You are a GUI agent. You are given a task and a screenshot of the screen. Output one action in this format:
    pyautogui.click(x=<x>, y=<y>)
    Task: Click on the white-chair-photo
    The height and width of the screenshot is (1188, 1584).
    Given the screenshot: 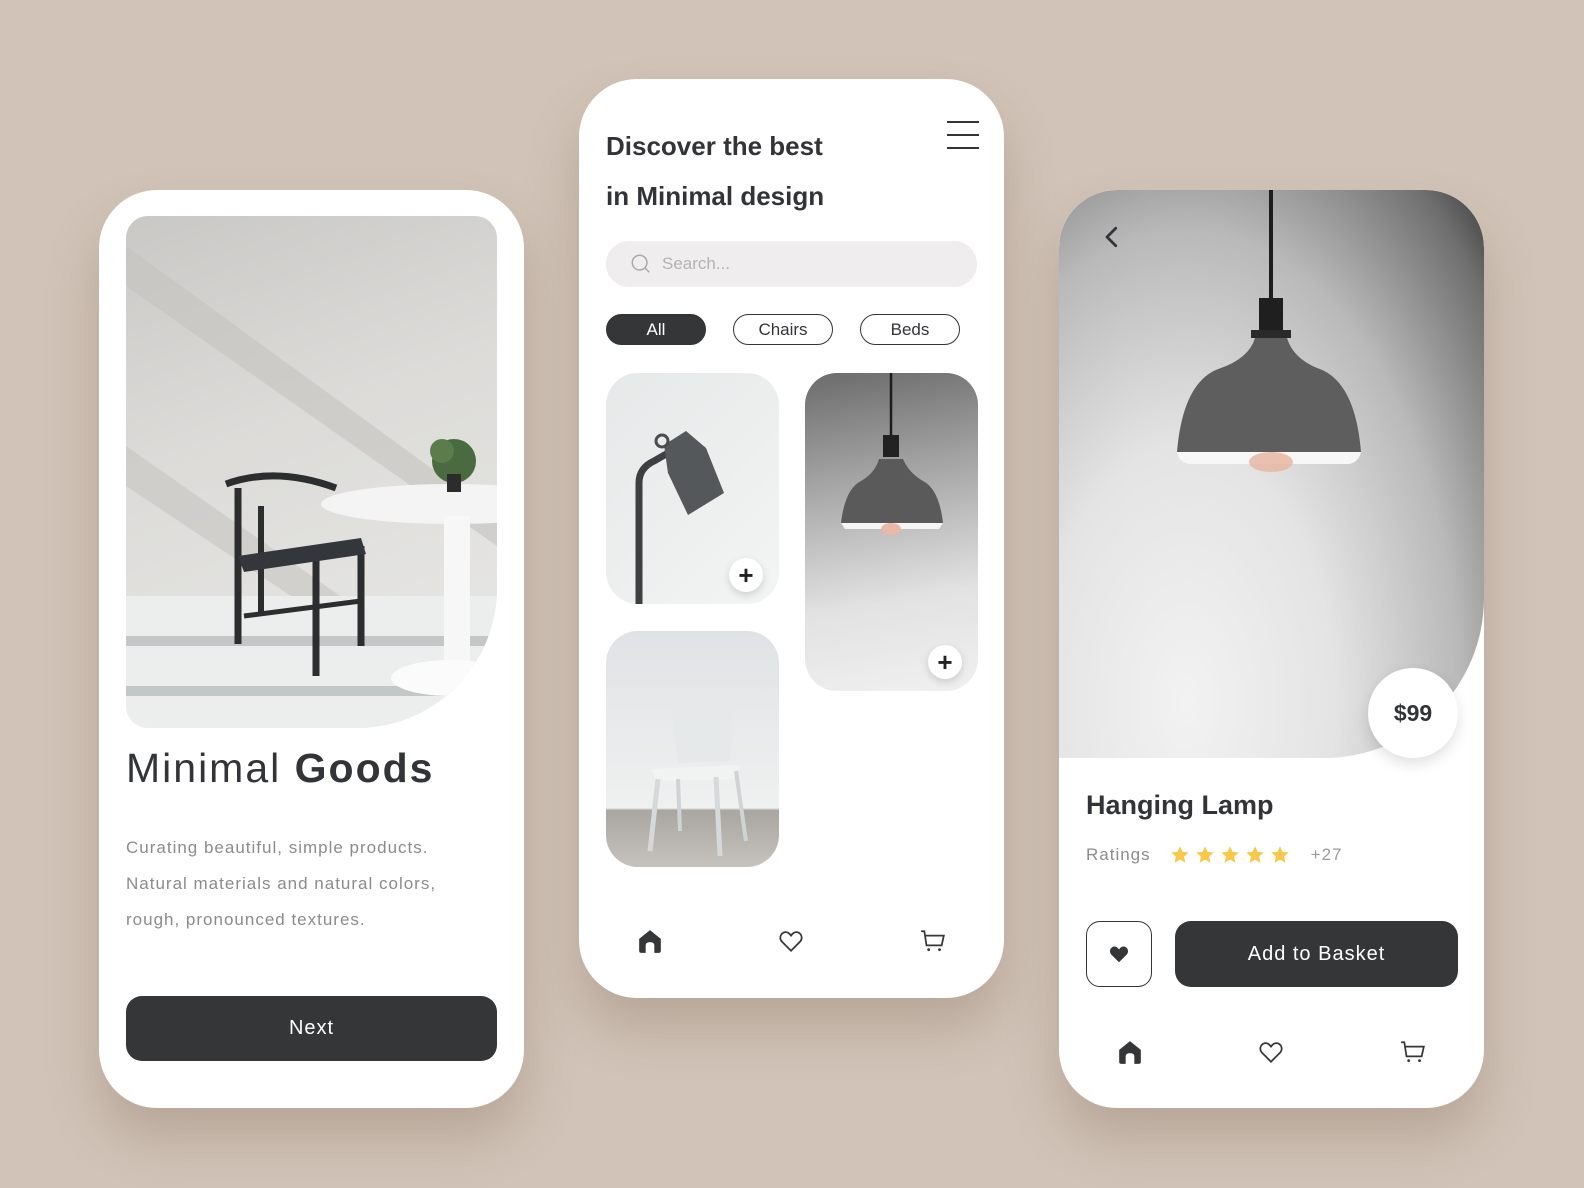 What is the action you would take?
    pyautogui.click(x=697, y=782)
    